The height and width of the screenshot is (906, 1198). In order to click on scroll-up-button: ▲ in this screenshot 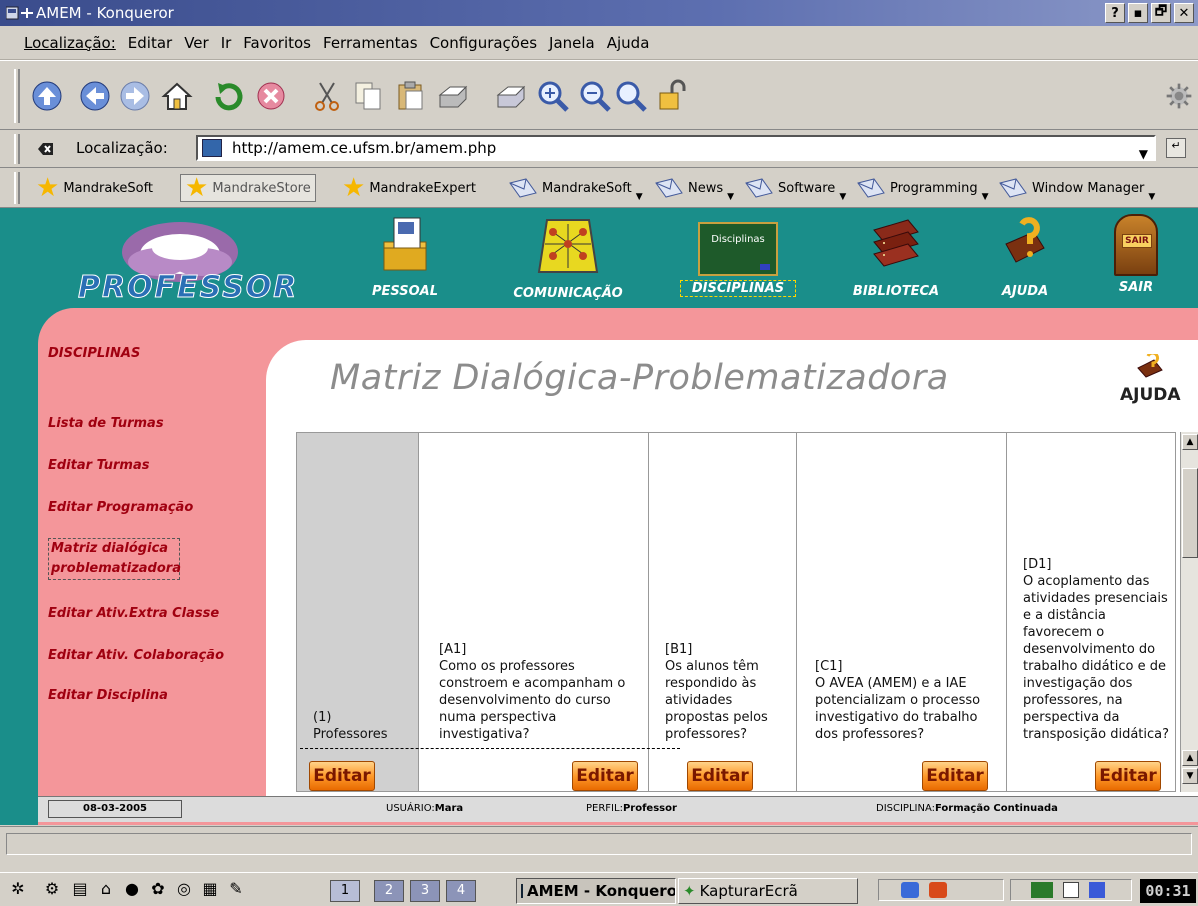, I will do `click(1190, 442)`.